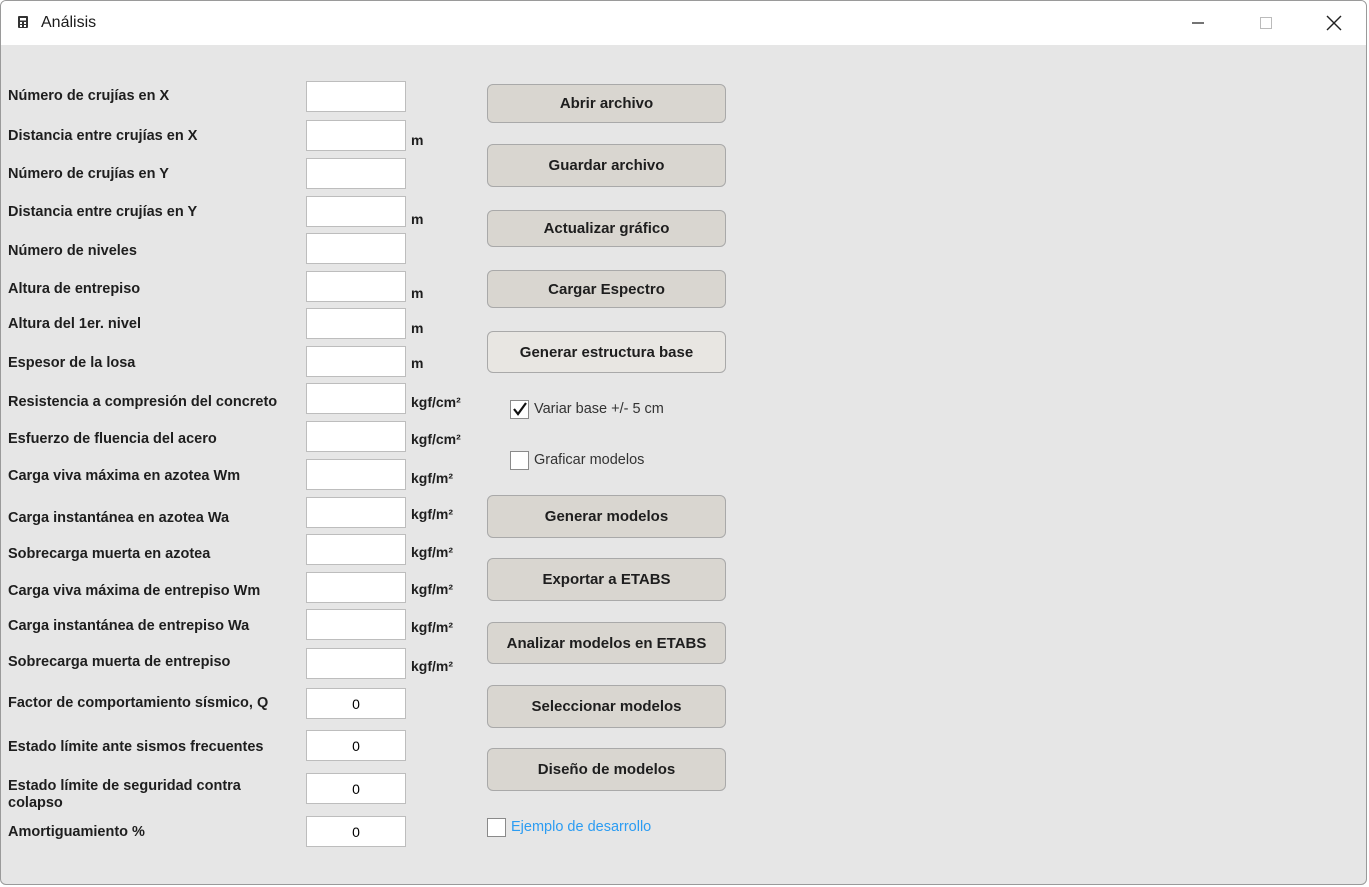 The image size is (1369, 887). What do you see at coordinates (356, 587) in the screenshot?
I see `carga-viva-entrepiso-input` at bounding box center [356, 587].